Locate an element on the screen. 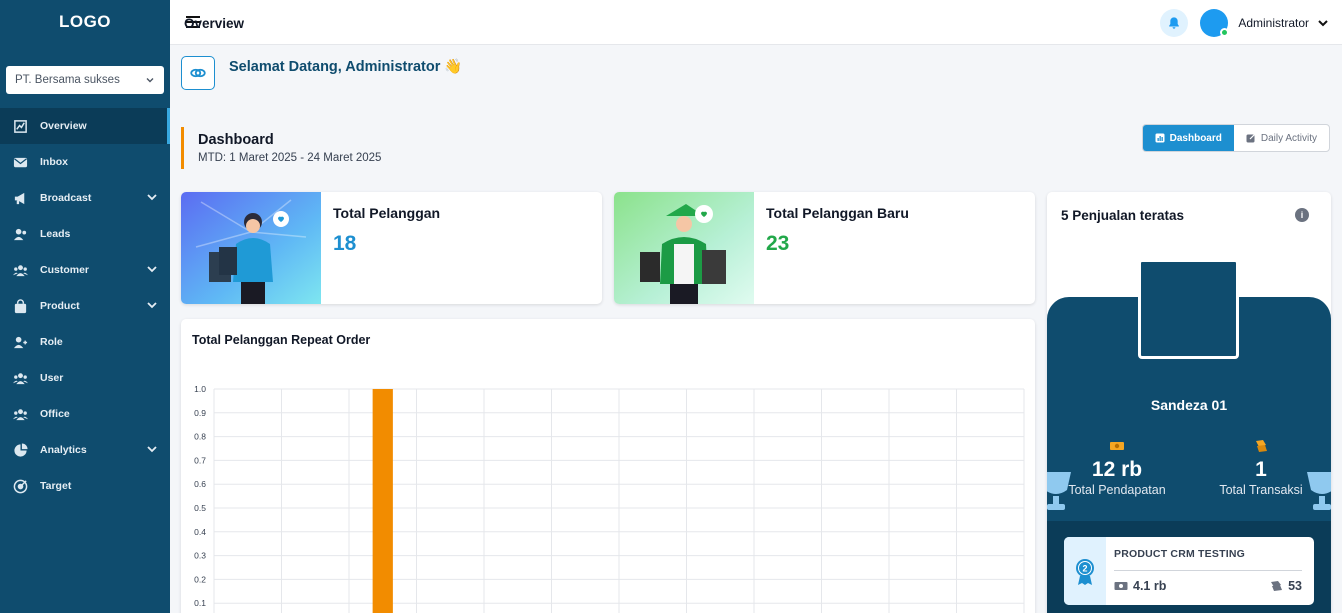  target-icon is located at coordinates (20, 486).